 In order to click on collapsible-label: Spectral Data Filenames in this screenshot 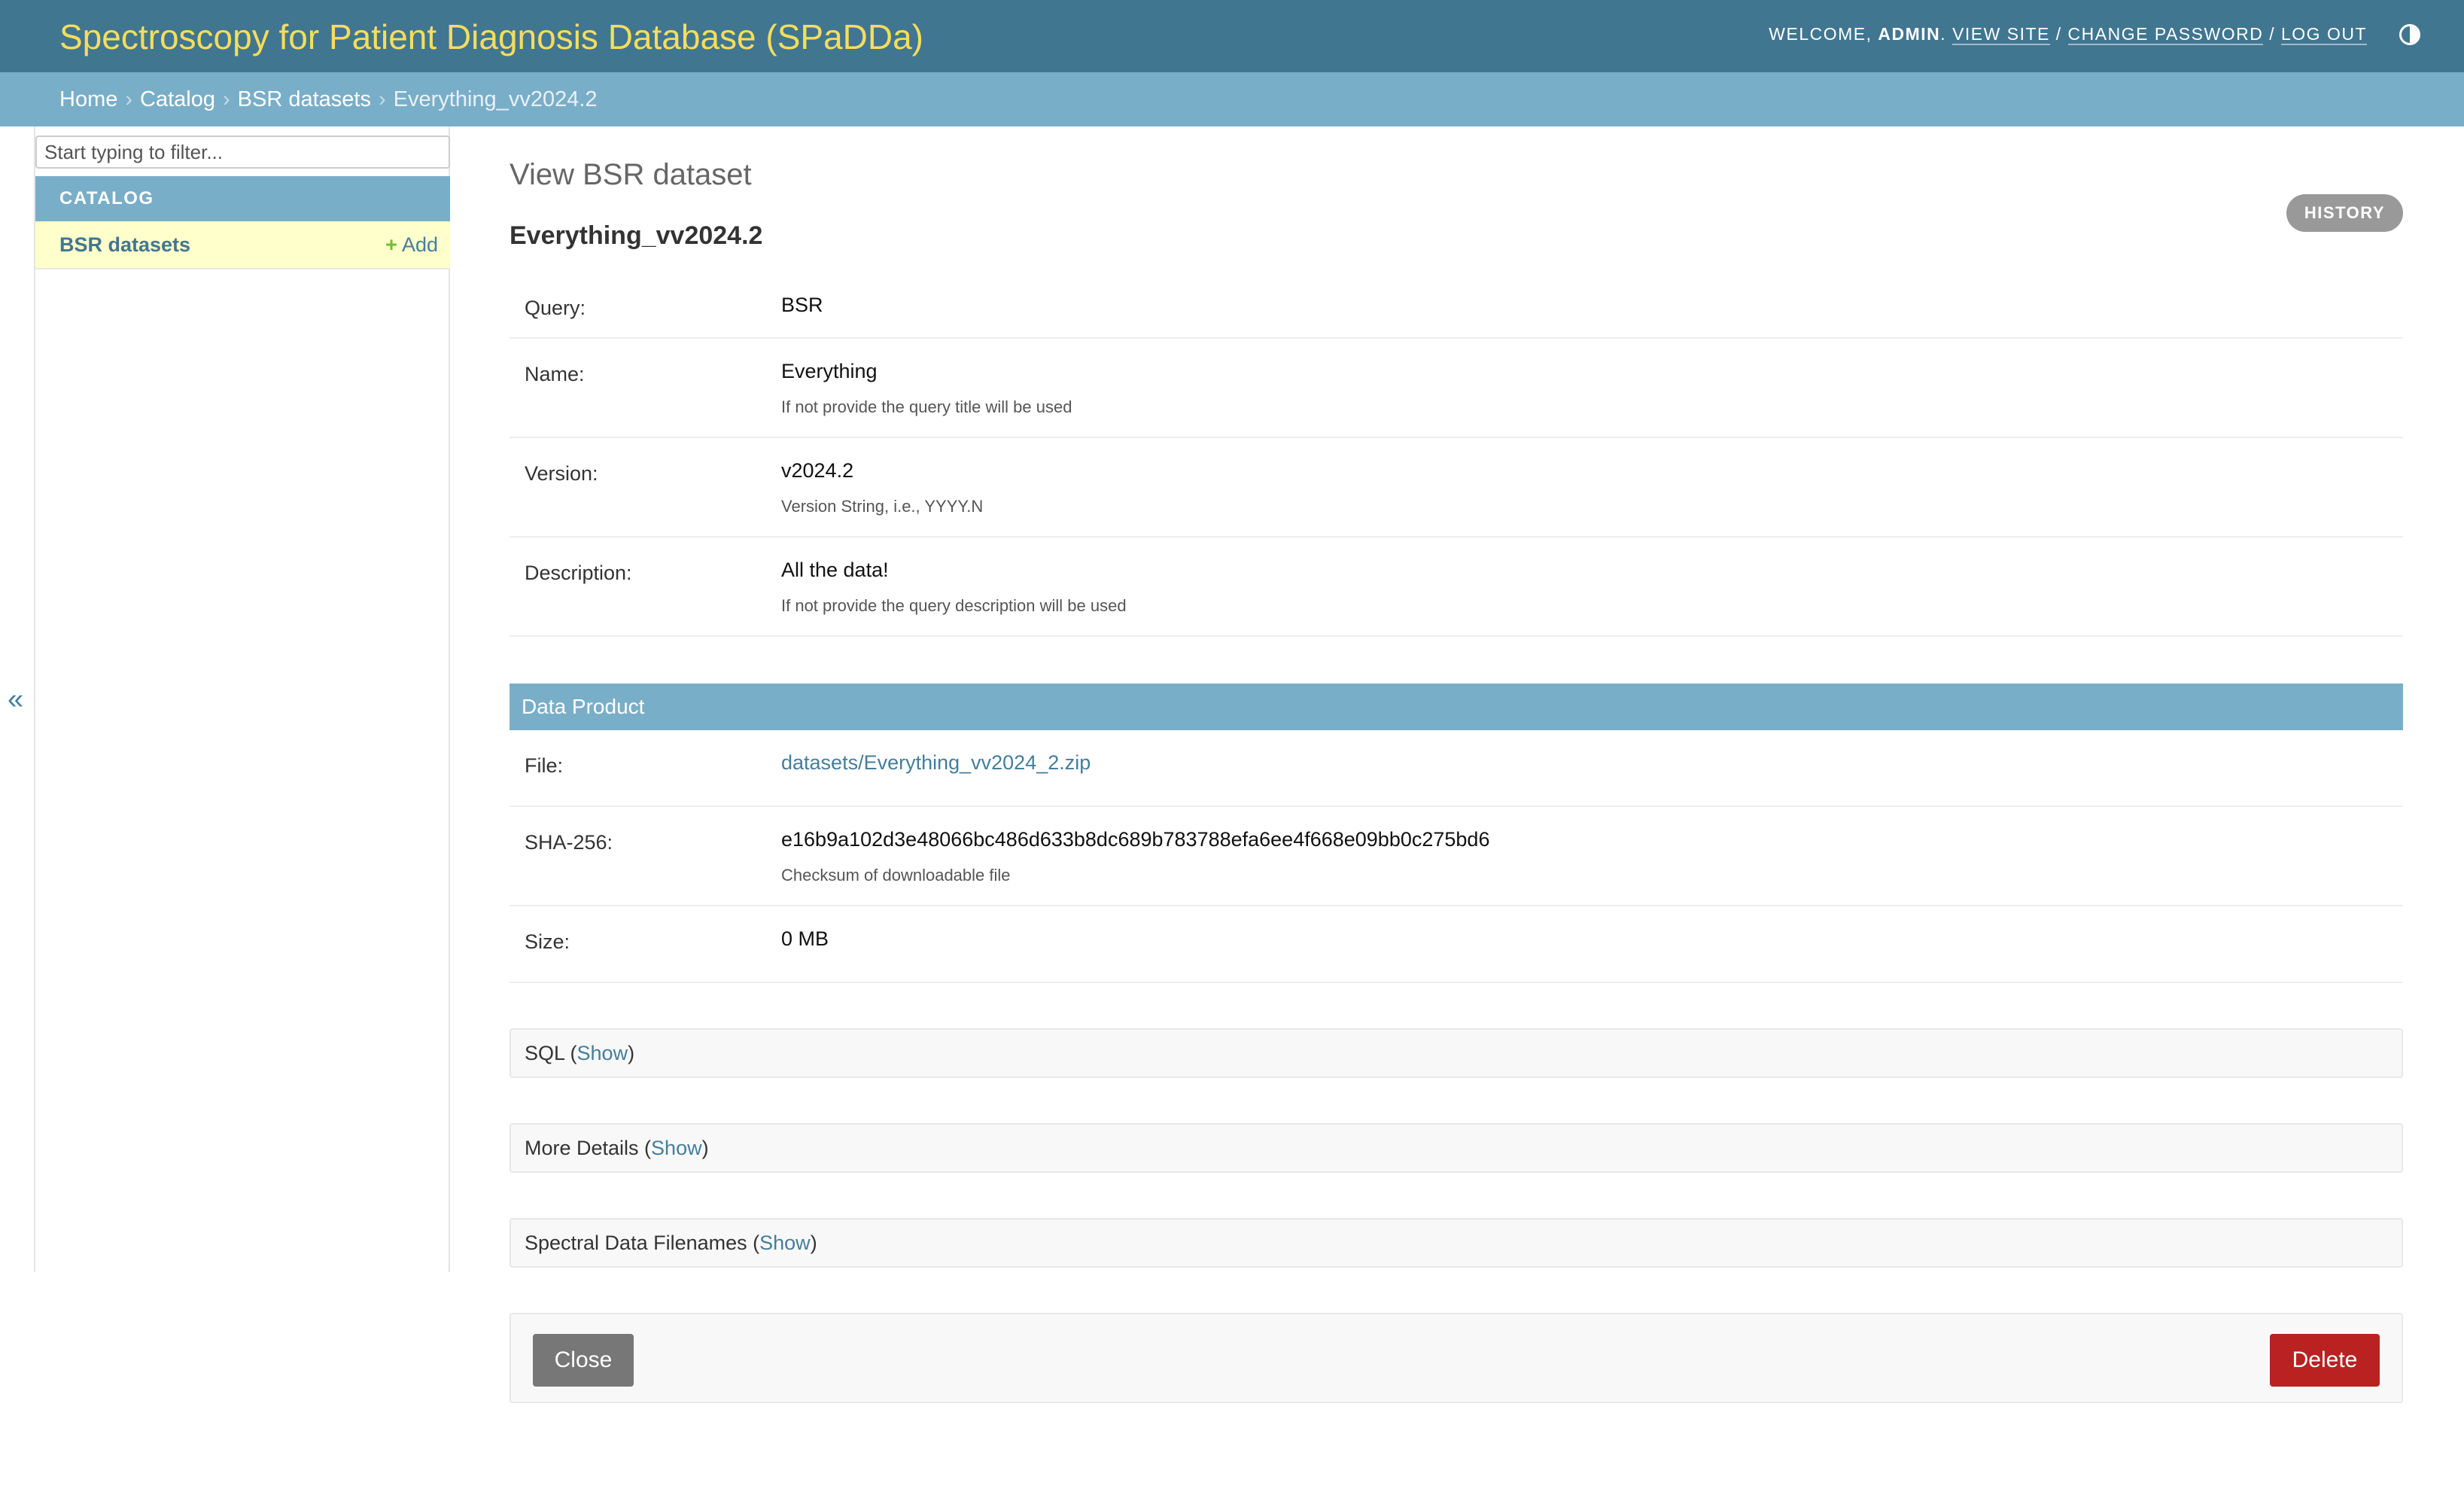, I will do `click(636, 1243)`.